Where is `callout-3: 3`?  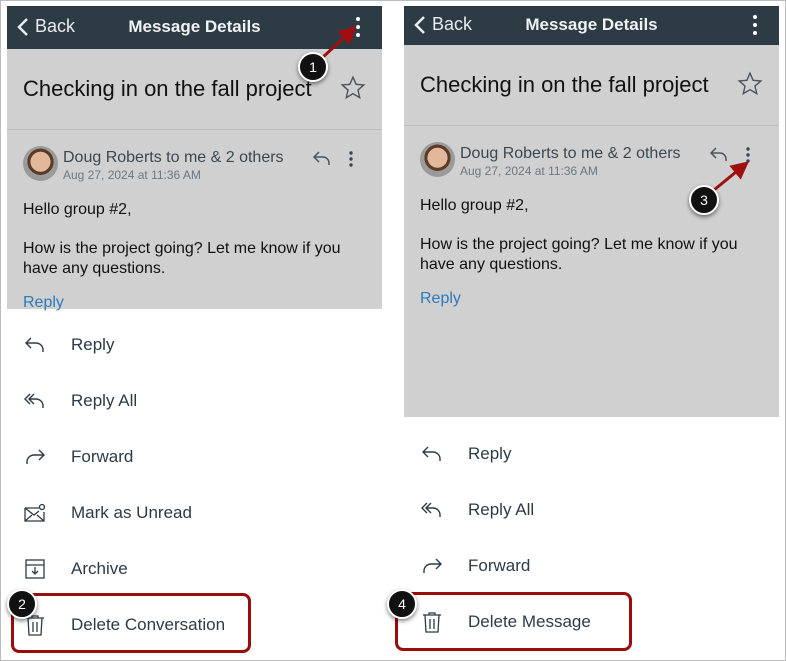
callout-3: 3 is located at coordinates (704, 200).